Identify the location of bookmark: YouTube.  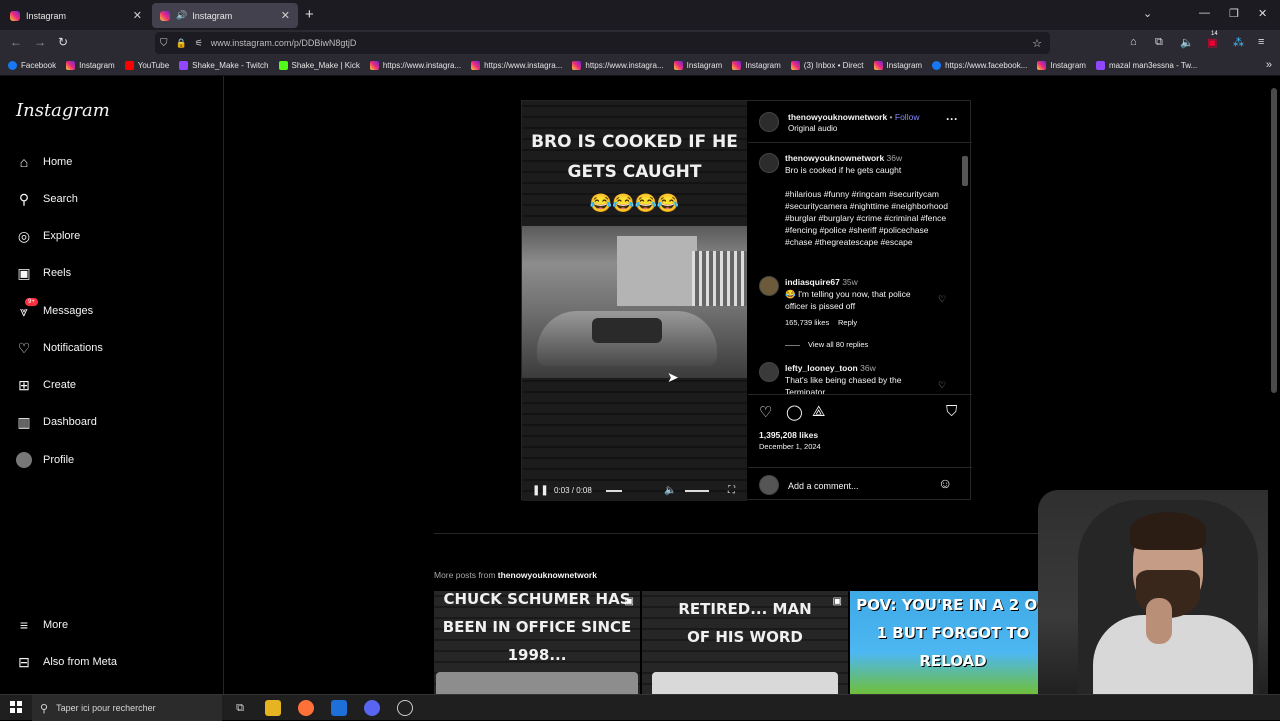
(146, 65).